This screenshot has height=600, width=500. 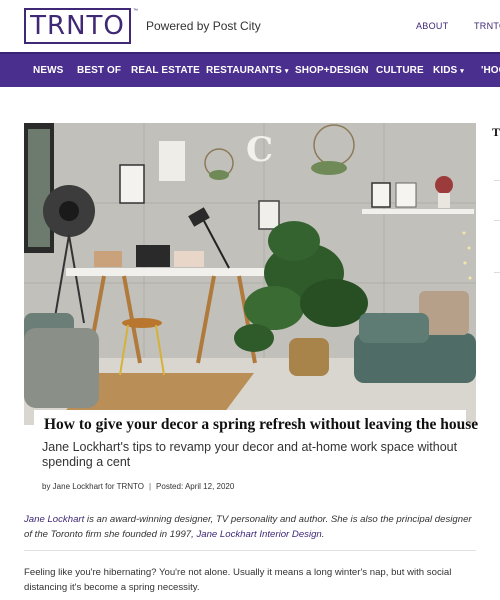 I want to click on top-bar: TRNTO ™ Powered by Post City ABOUT TRNTO, so click(x=250, y=26).